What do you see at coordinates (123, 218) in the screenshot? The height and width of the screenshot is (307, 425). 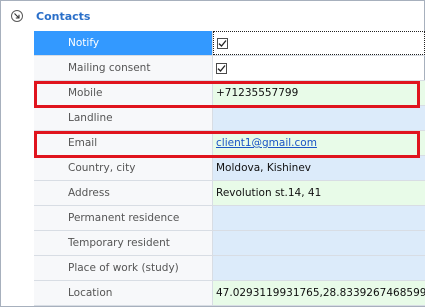 I see `row-label: Permanent residence` at bounding box center [123, 218].